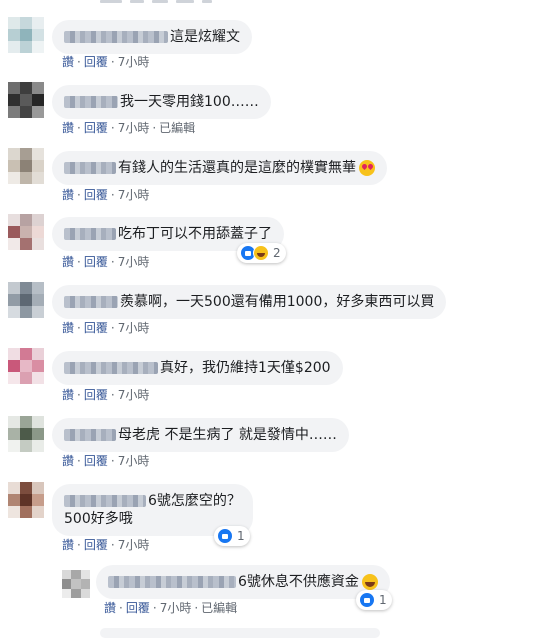 The image size is (541, 638). I want to click on comment-text: 吃布丁可以不用舔蓋子了, so click(195, 234).